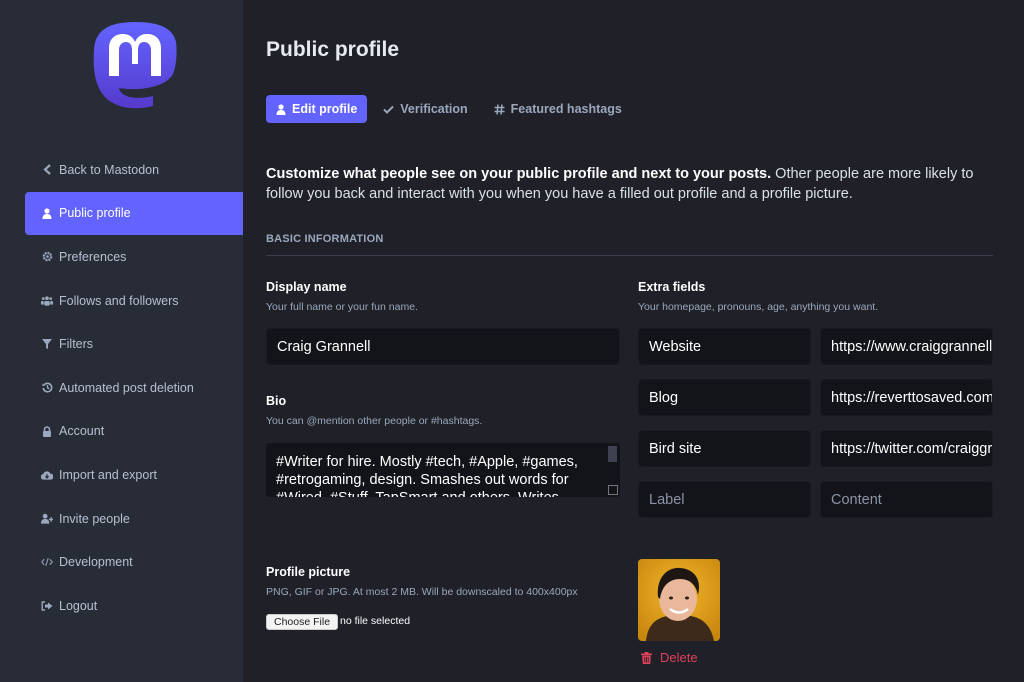 The image size is (1024, 682). I want to click on sidebar-item-label: Development, so click(96, 562).